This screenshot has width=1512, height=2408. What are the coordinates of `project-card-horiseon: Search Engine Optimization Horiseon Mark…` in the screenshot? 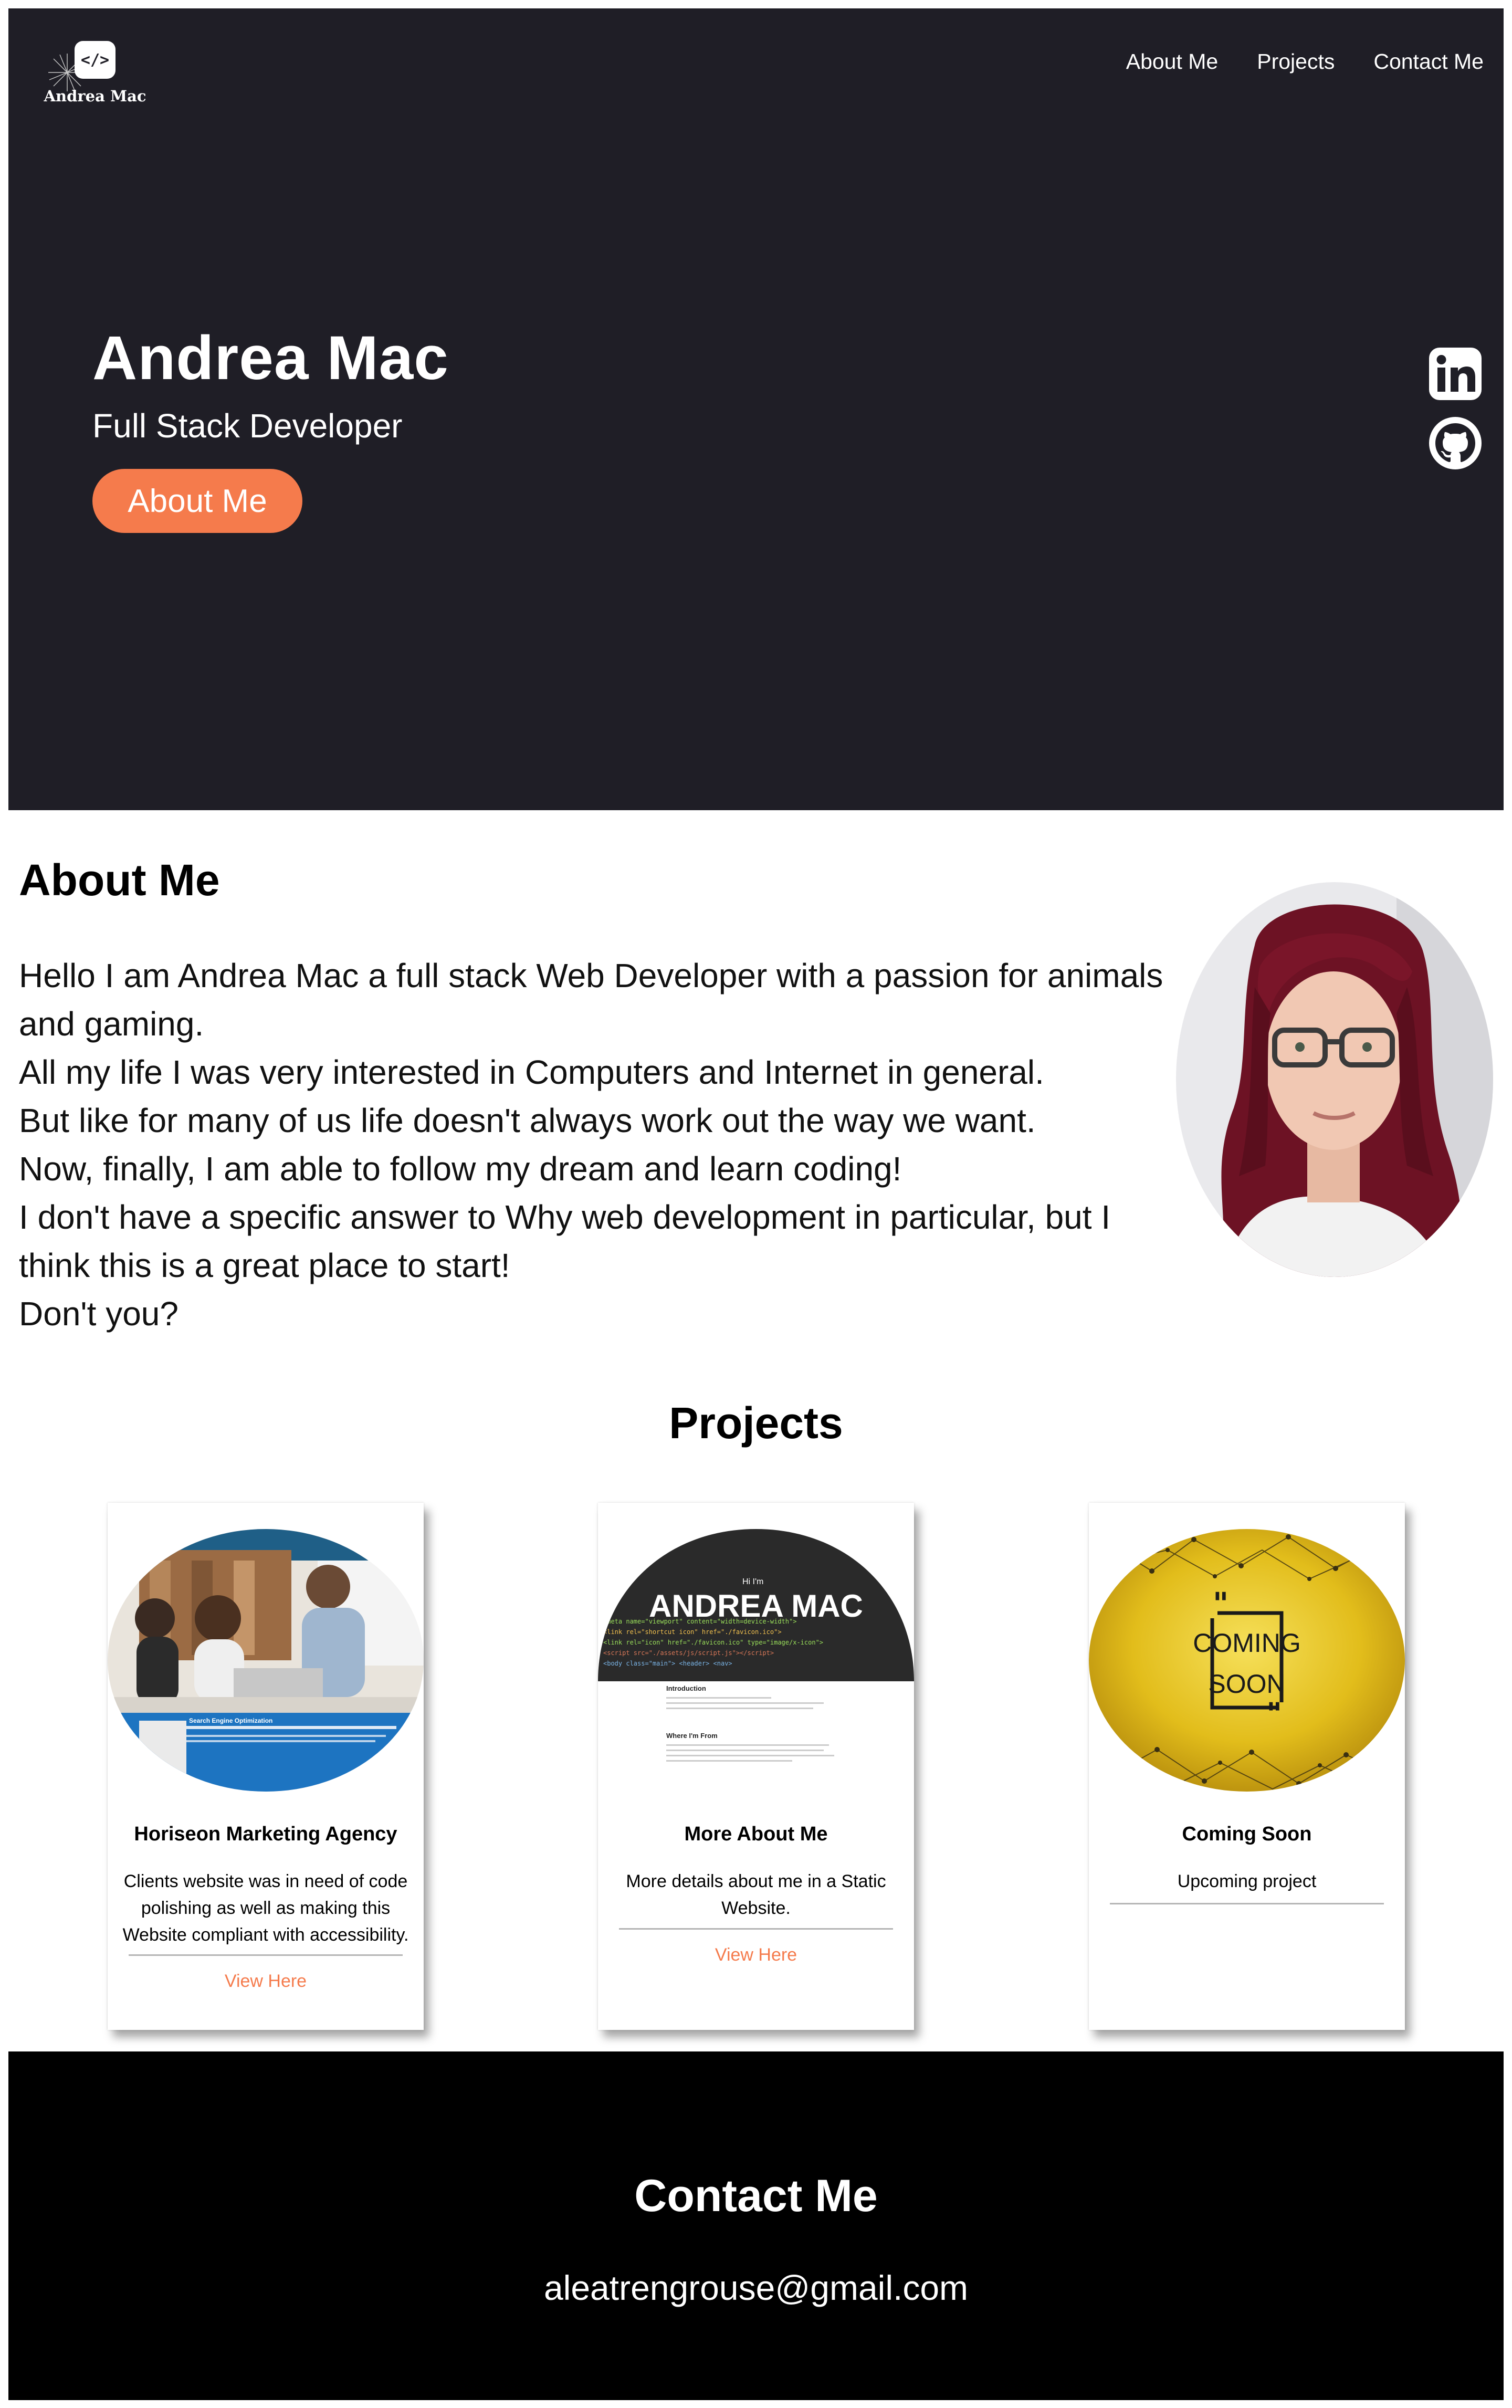 It's located at (266, 1766).